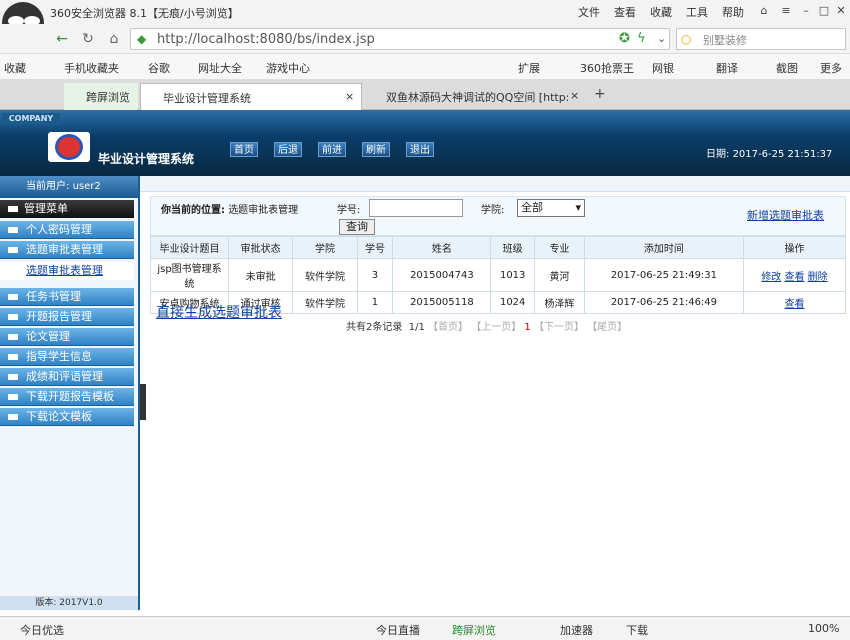 The height and width of the screenshot is (640, 850). What do you see at coordinates (67, 297) in the screenshot?
I see `sidebar-item-task: 任务书管理` at bounding box center [67, 297].